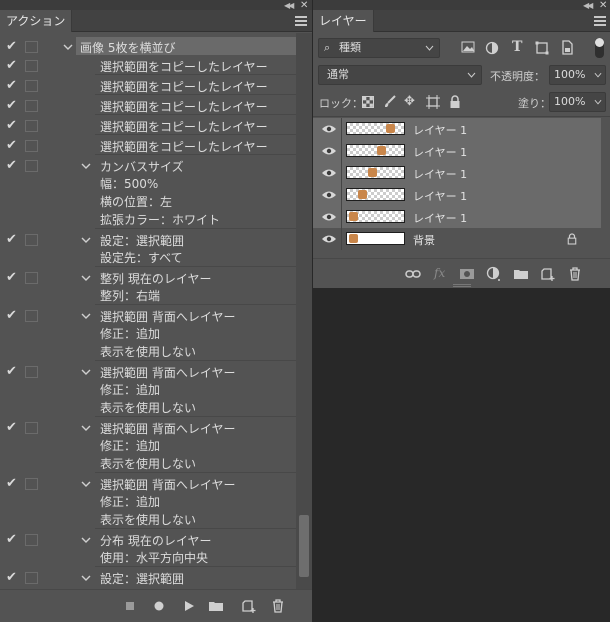  I want to click on lock-transparent-icon, so click(368, 102).